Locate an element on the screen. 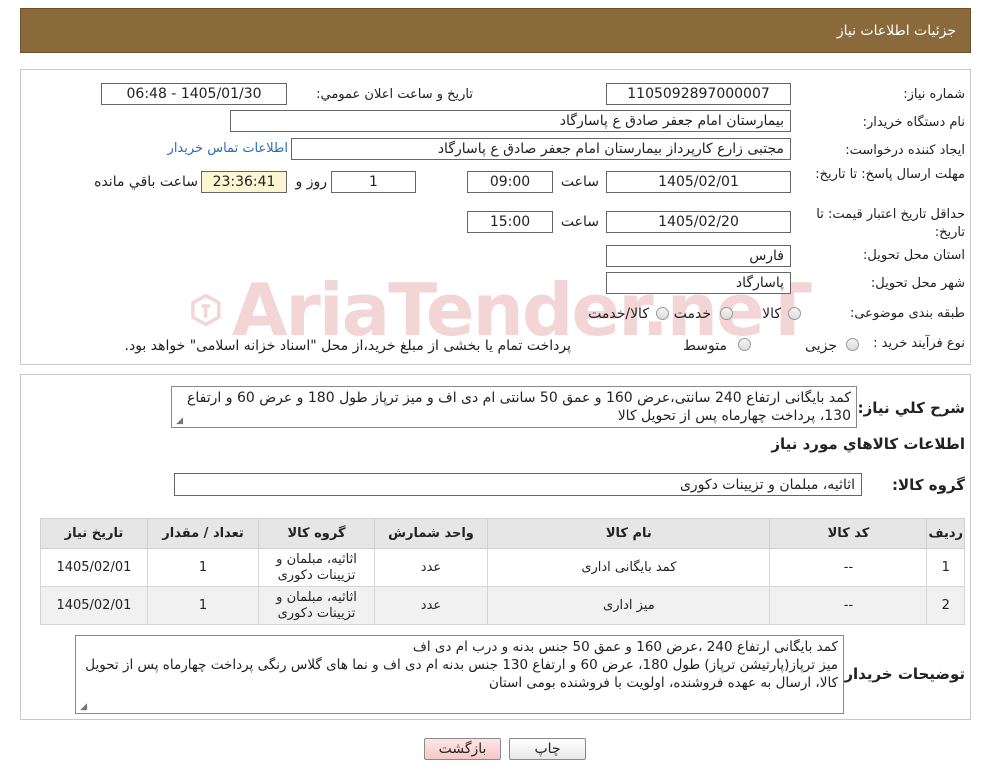 The height and width of the screenshot is (783, 985). buyer-contact-link: اطلاعات تماس خریدار is located at coordinates (228, 148).